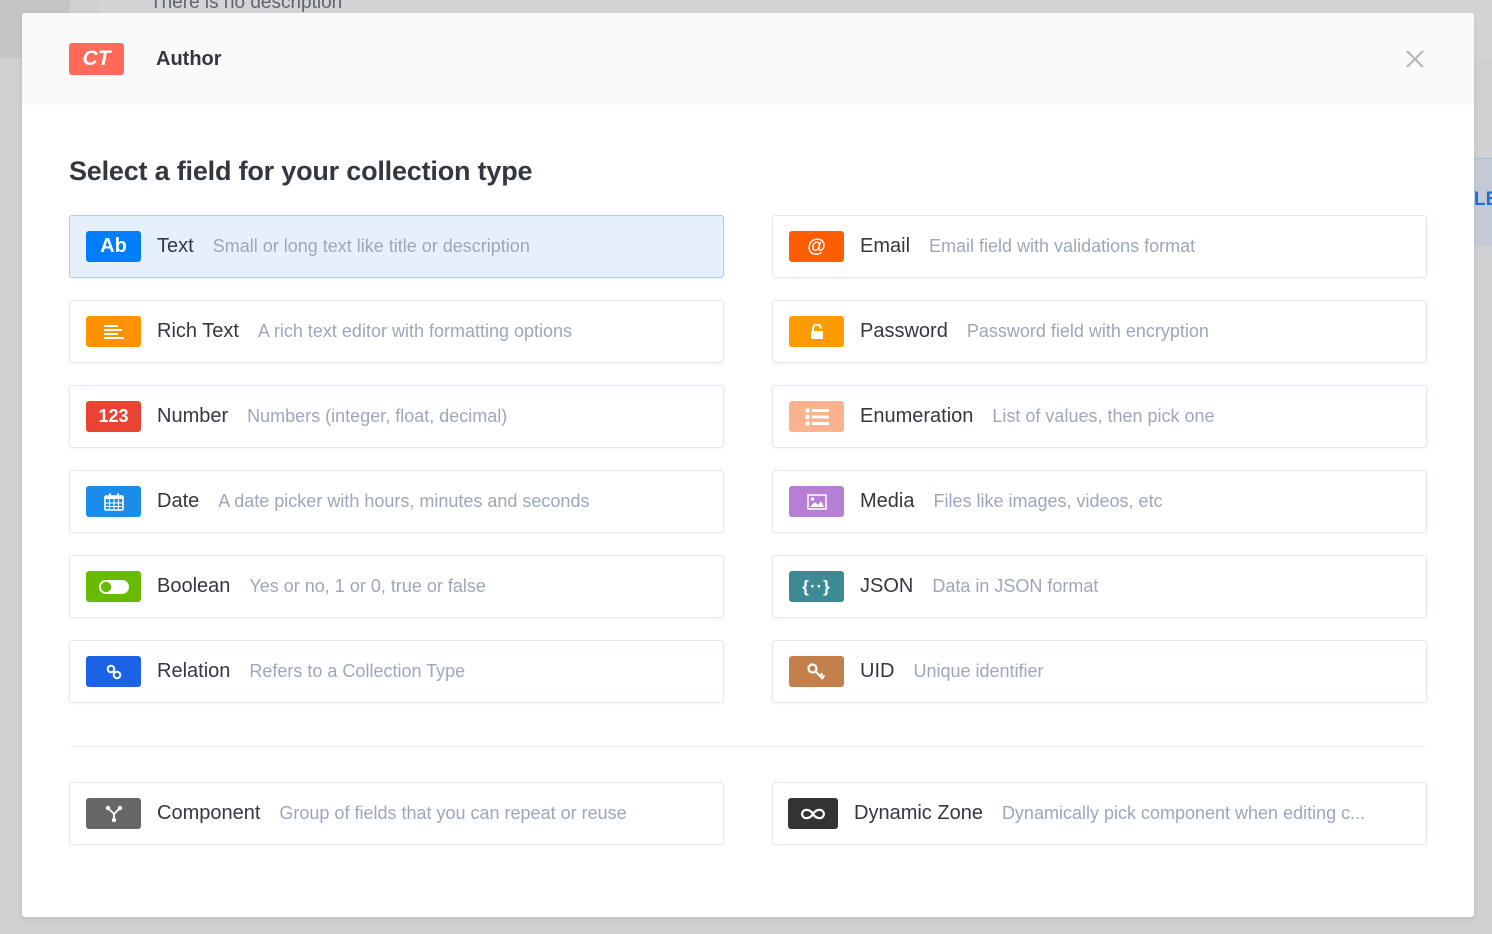  What do you see at coordinates (357, 671) in the screenshot?
I see `field-description: Refers to a Collection Type` at bounding box center [357, 671].